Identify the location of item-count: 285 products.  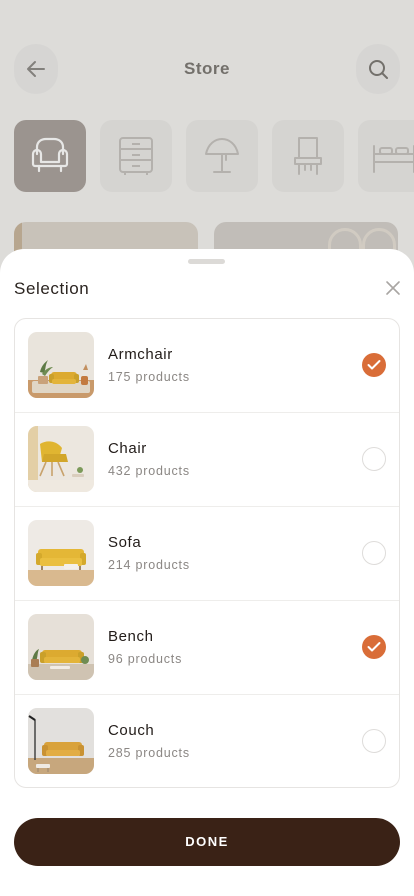
(149, 753).